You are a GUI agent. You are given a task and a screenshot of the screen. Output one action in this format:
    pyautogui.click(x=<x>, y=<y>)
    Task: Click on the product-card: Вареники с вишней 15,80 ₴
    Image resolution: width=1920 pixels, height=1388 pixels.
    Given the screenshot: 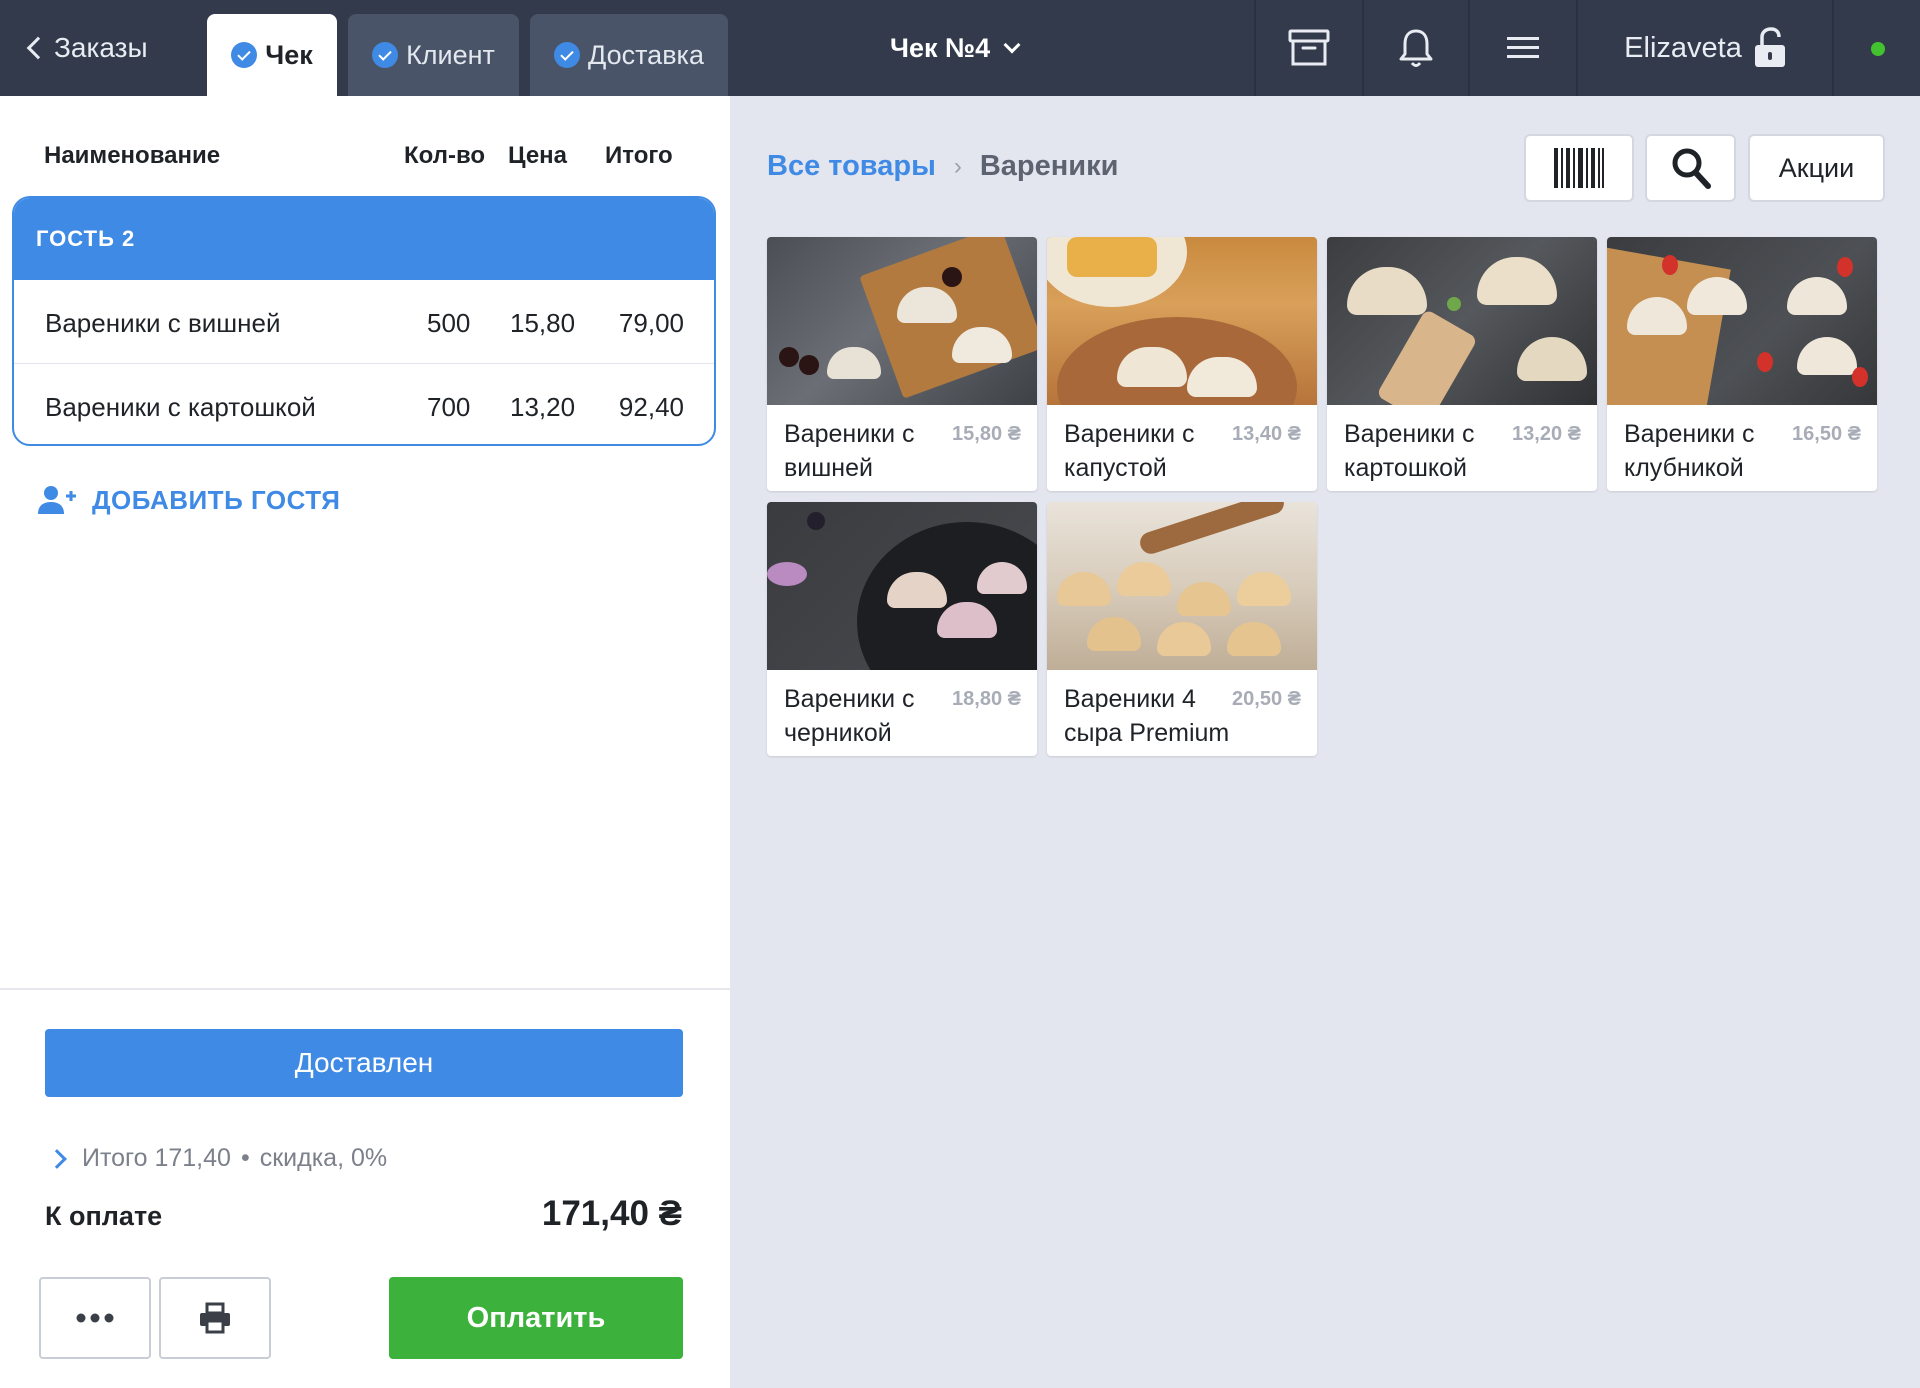 What is the action you would take?
    pyautogui.click(x=902, y=364)
    